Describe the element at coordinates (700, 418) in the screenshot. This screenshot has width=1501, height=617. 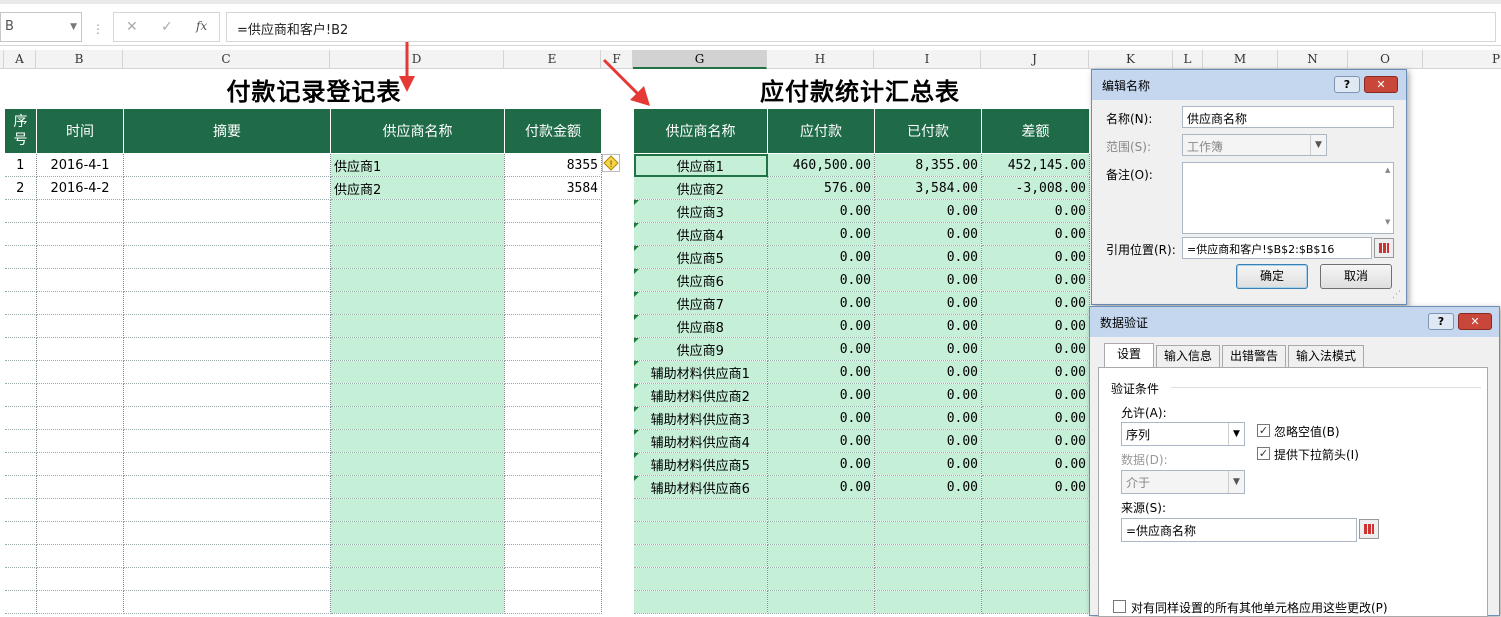
I see `vendor-name-cell: 辅助材料供应商3` at that location.